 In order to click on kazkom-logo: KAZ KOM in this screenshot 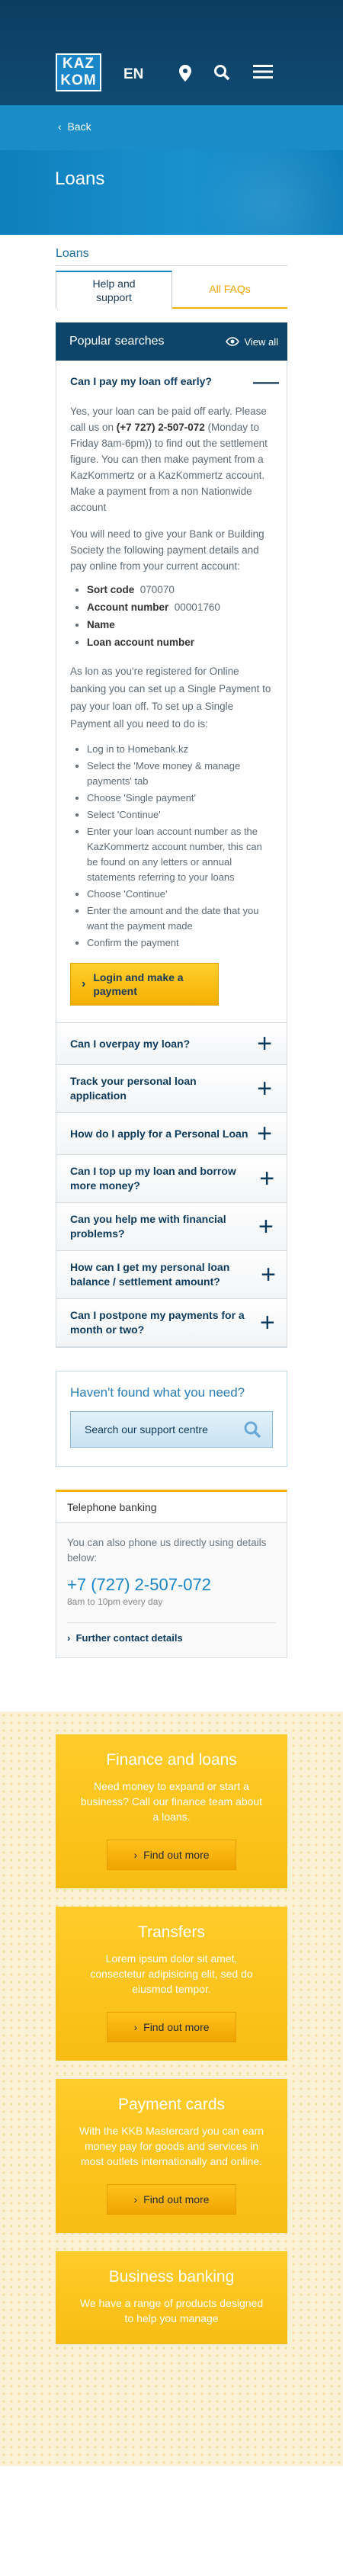, I will do `click(79, 72)`.